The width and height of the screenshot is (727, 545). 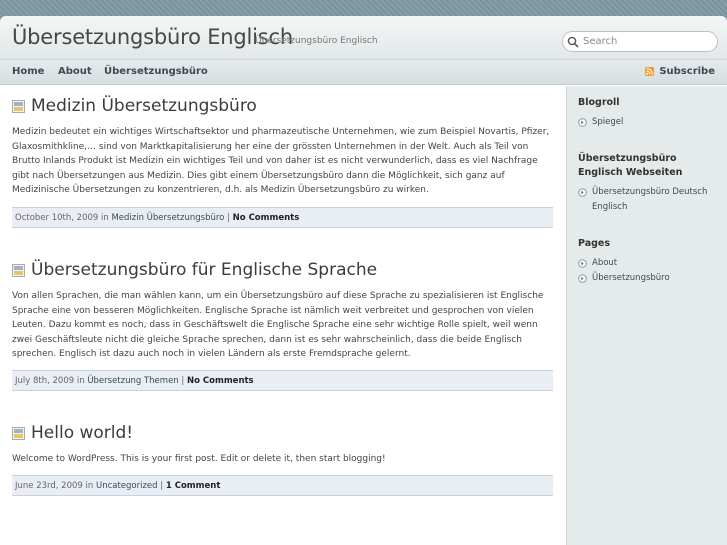 What do you see at coordinates (687, 71) in the screenshot?
I see `subscribe-label: Subscribe` at bounding box center [687, 71].